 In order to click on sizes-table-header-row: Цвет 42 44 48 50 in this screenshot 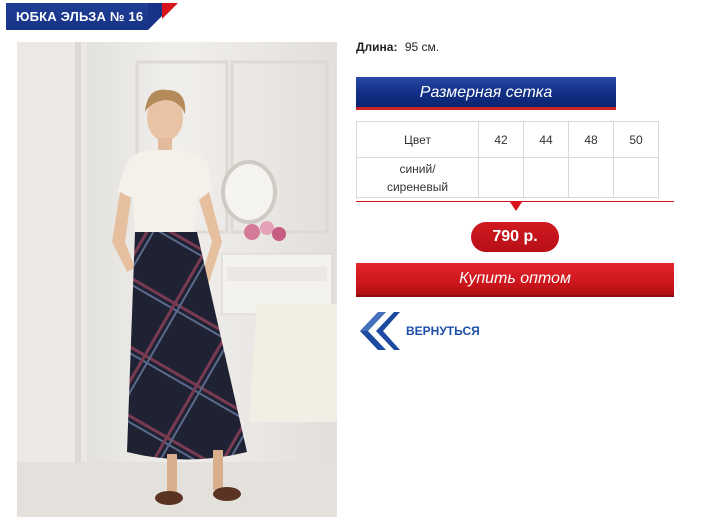, I will do `click(507, 139)`.